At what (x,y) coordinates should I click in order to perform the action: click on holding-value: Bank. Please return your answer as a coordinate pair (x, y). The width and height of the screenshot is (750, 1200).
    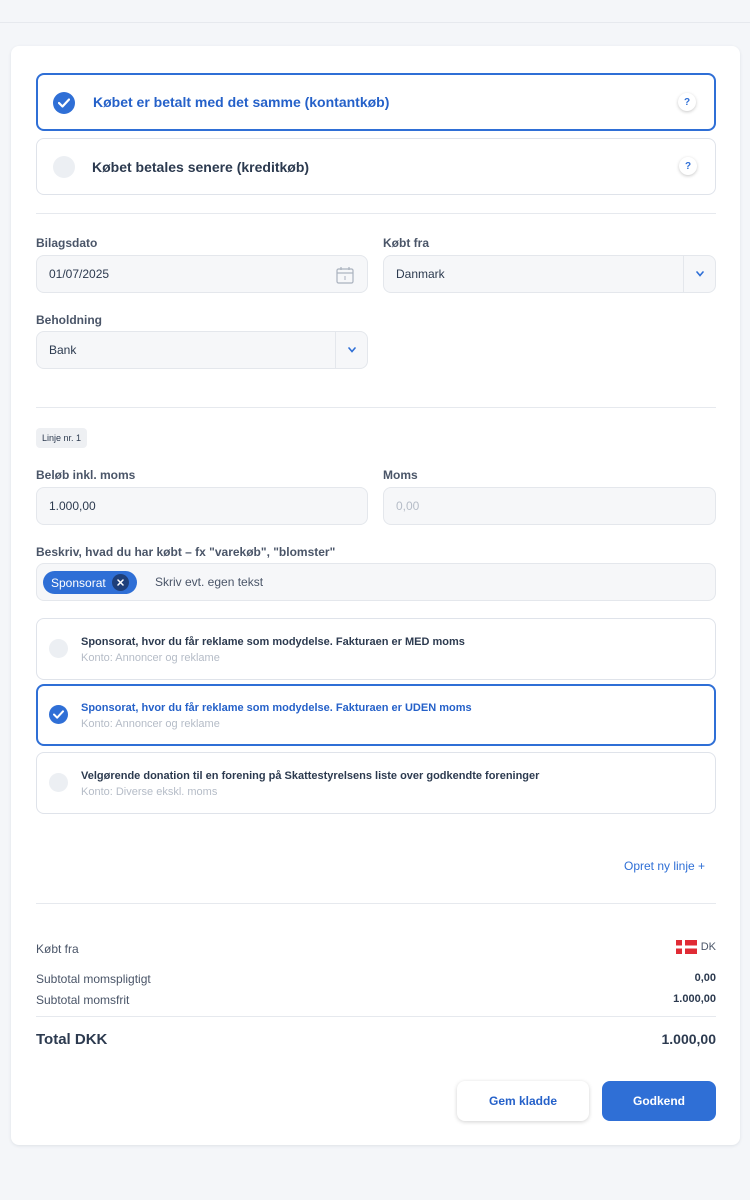
    Looking at the image, I should click on (63, 350).